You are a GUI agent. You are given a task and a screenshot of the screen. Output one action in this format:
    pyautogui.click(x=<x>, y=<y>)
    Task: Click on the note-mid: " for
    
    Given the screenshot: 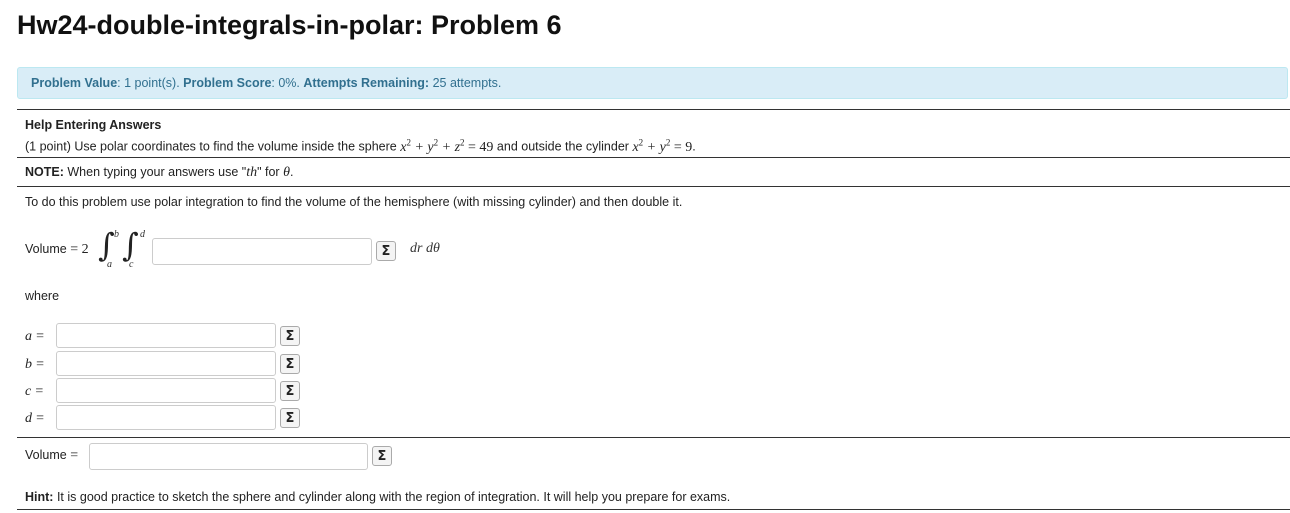 What is the action you would take?
    pyautogui.click(x=268, y=172)
    